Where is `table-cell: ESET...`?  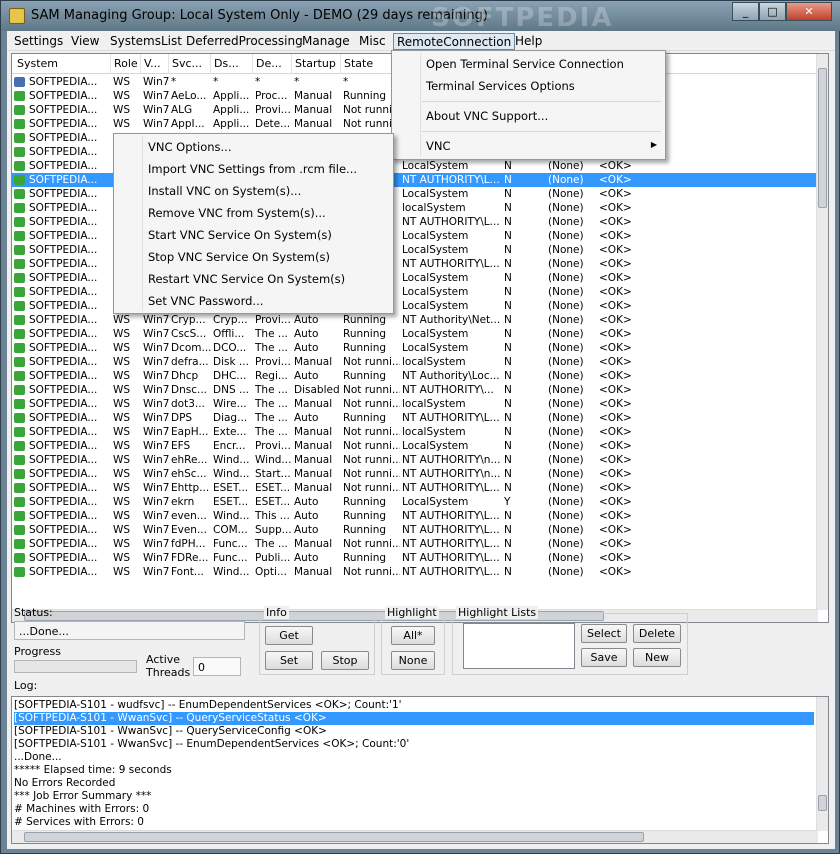
table-cell: ESET... is located at coordinates (231, 502).